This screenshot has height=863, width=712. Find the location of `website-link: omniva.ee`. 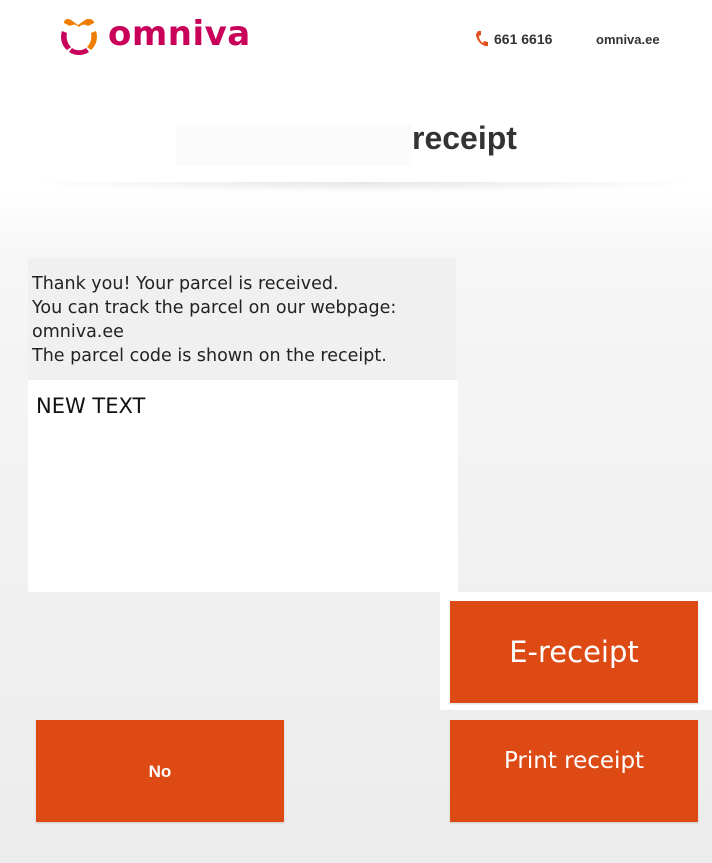

website-link: omniva.ee is located at coordinates (628, 39).